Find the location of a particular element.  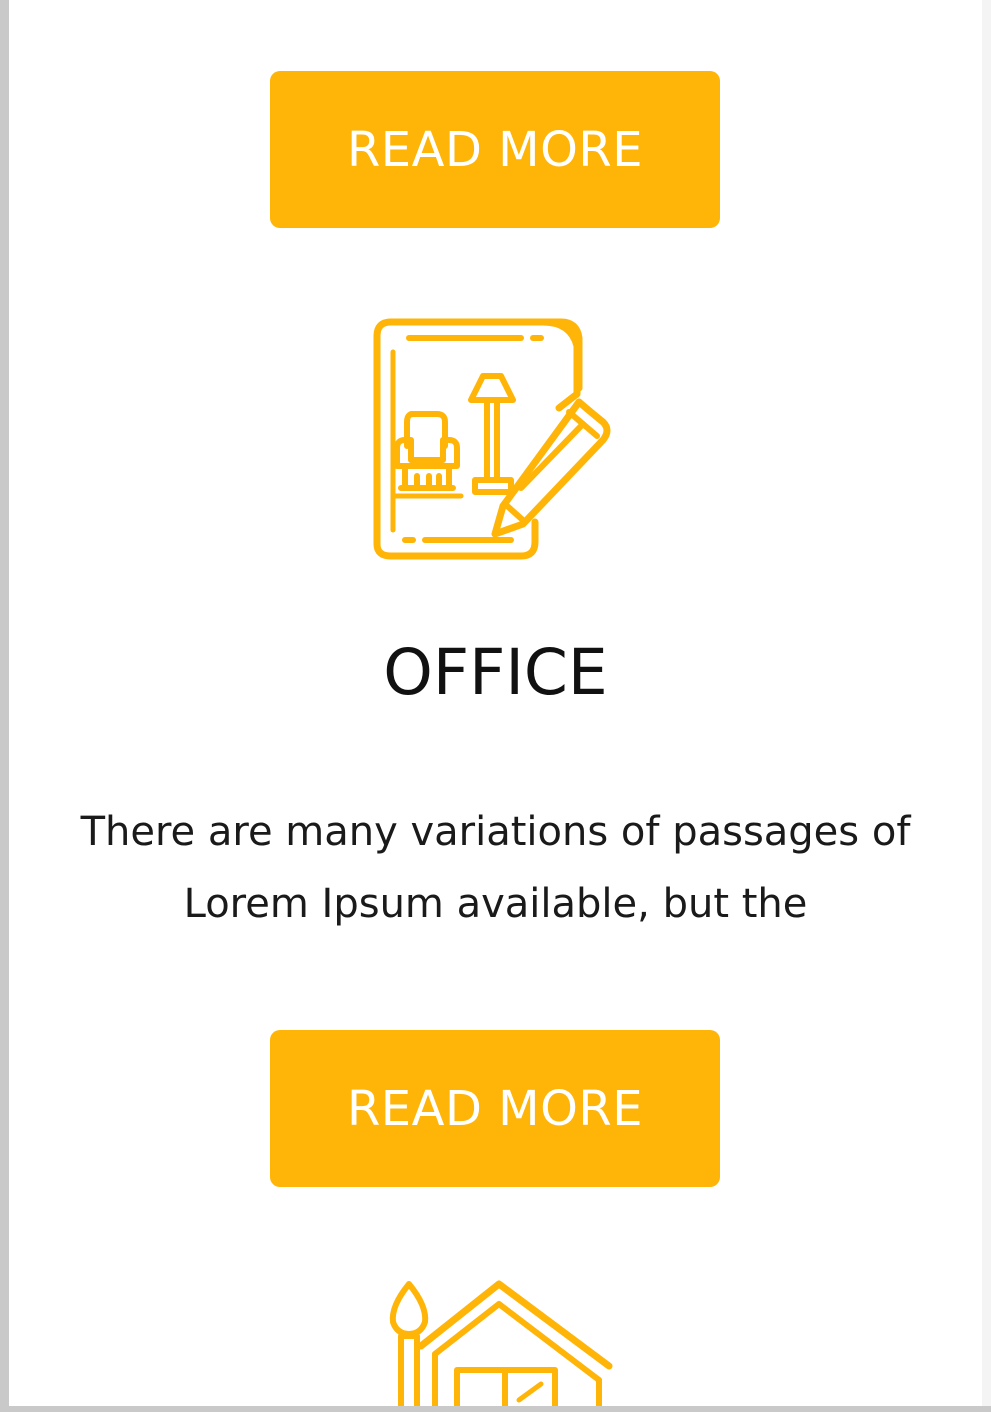

scrollbar-track is located at coordinates (986, 706).